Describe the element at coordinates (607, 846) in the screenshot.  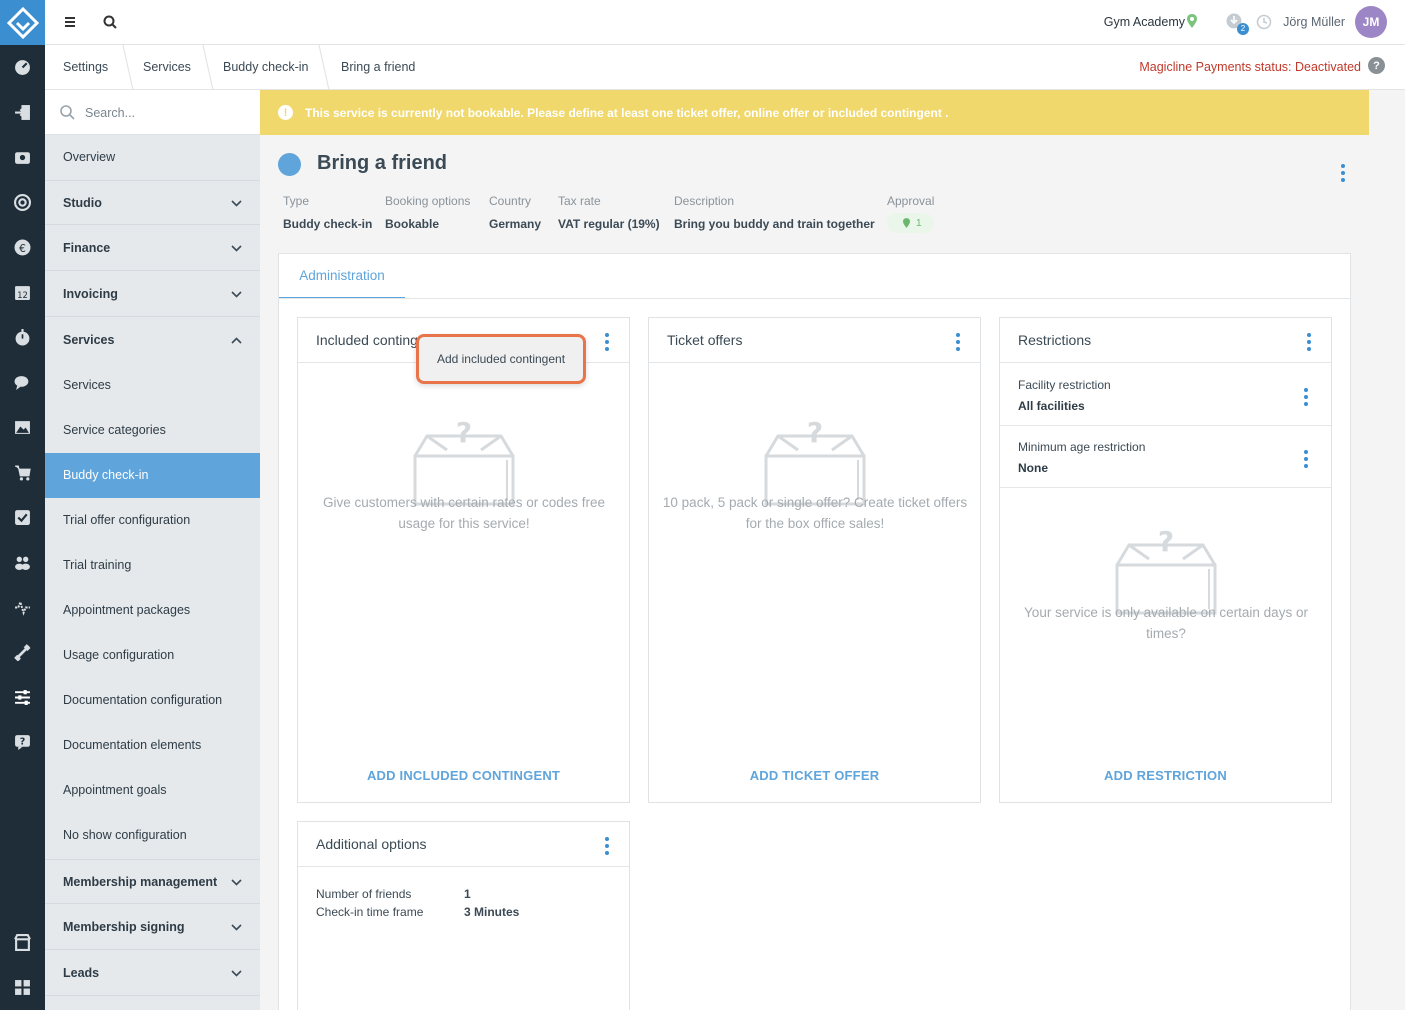
I see `additional-options-more-icon` at that location.